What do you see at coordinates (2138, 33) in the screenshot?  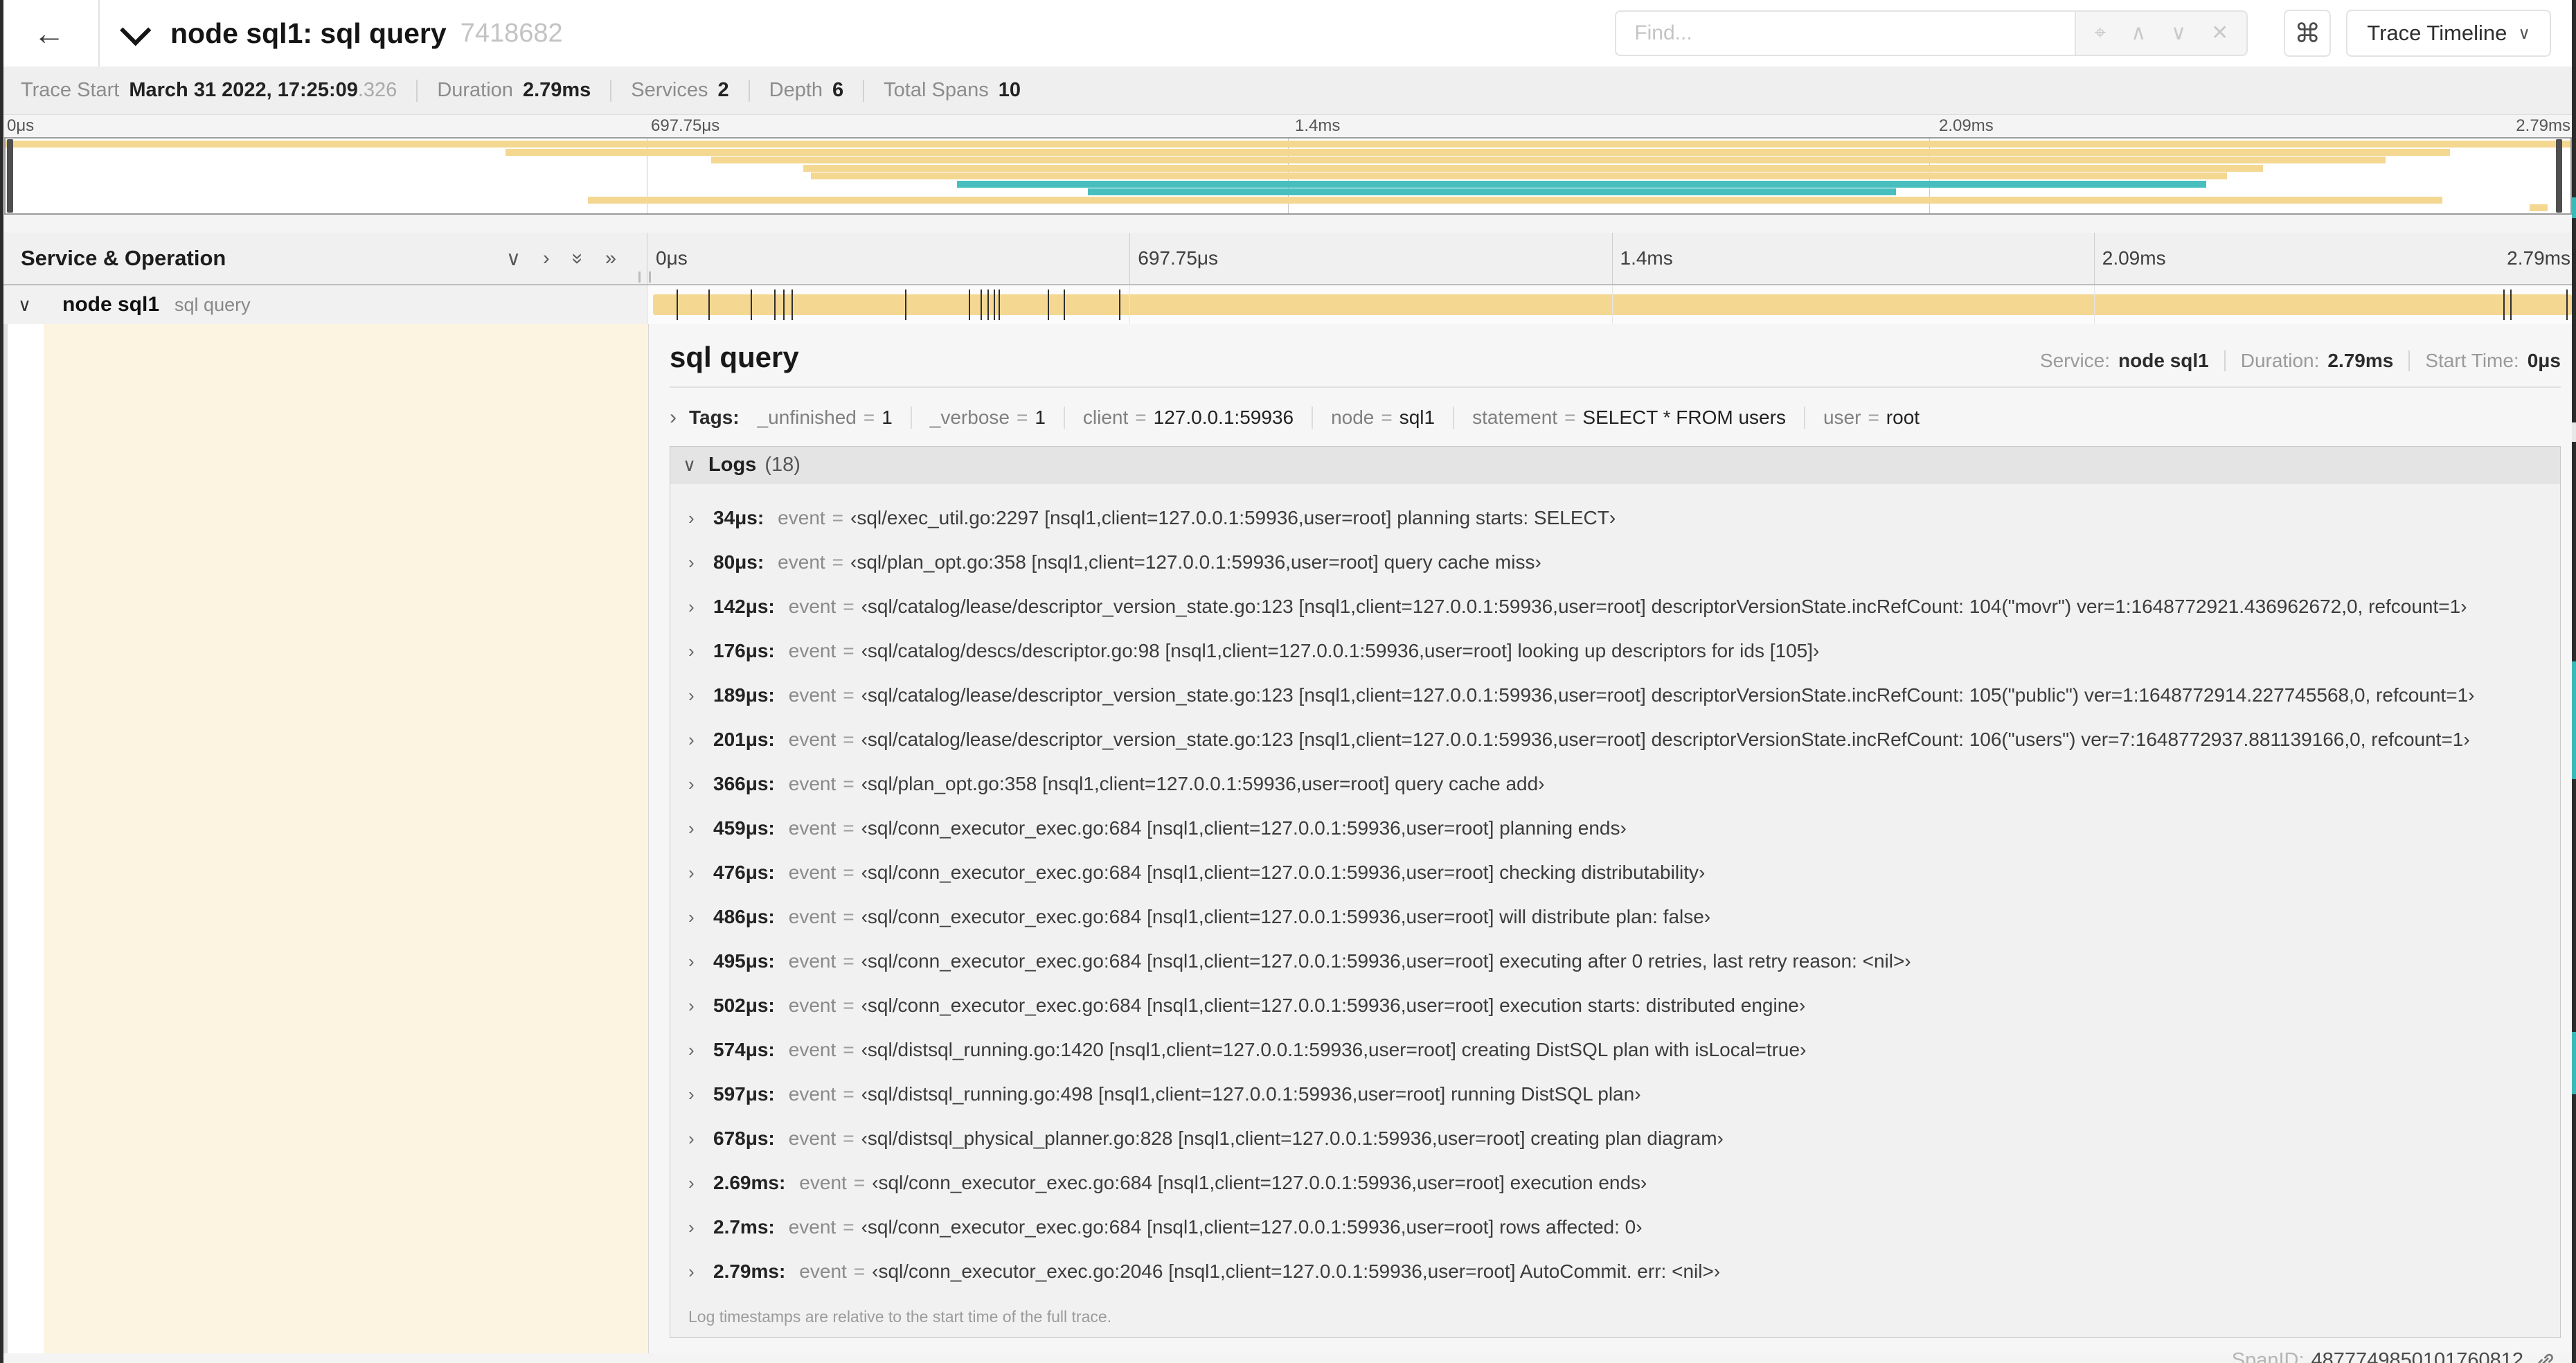 I see `find-prev-icon: ∧` at bounding box center [2138, 33].